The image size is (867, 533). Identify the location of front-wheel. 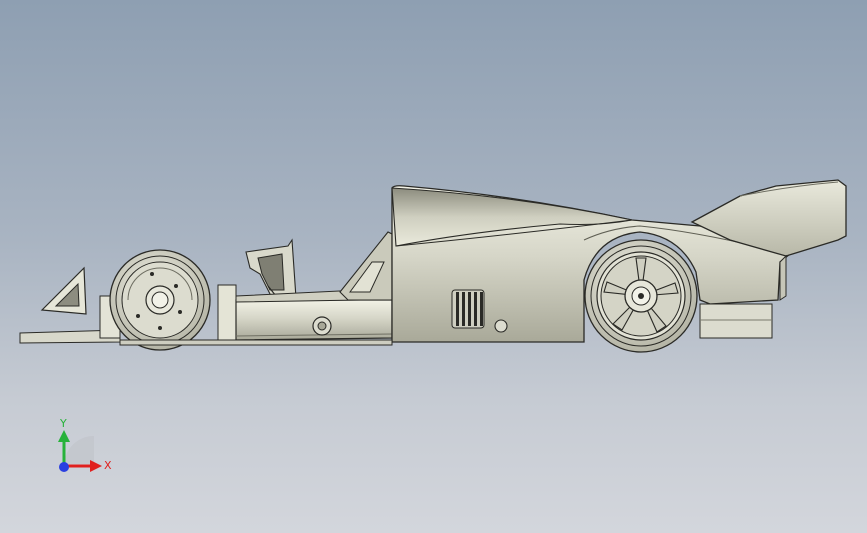
(160, 300).